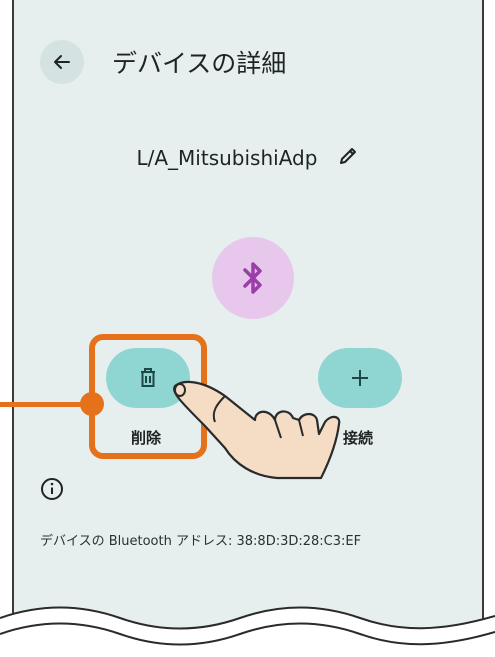 This screenshot has height=657, width=495. I want to click on pencil-icon, so click(347, 156).